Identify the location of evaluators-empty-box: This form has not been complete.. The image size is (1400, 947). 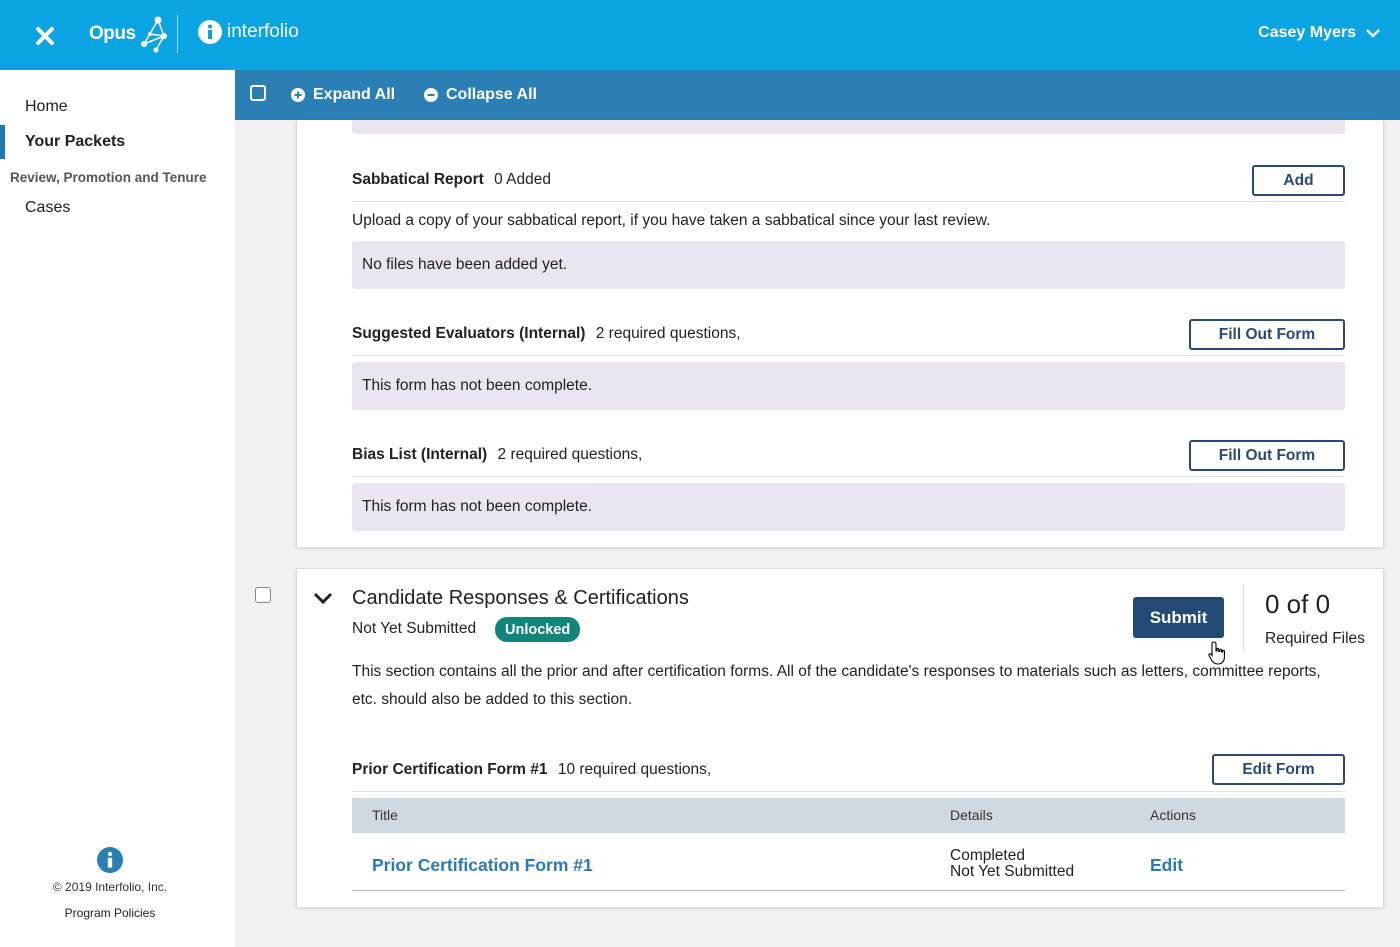
(848, 386).